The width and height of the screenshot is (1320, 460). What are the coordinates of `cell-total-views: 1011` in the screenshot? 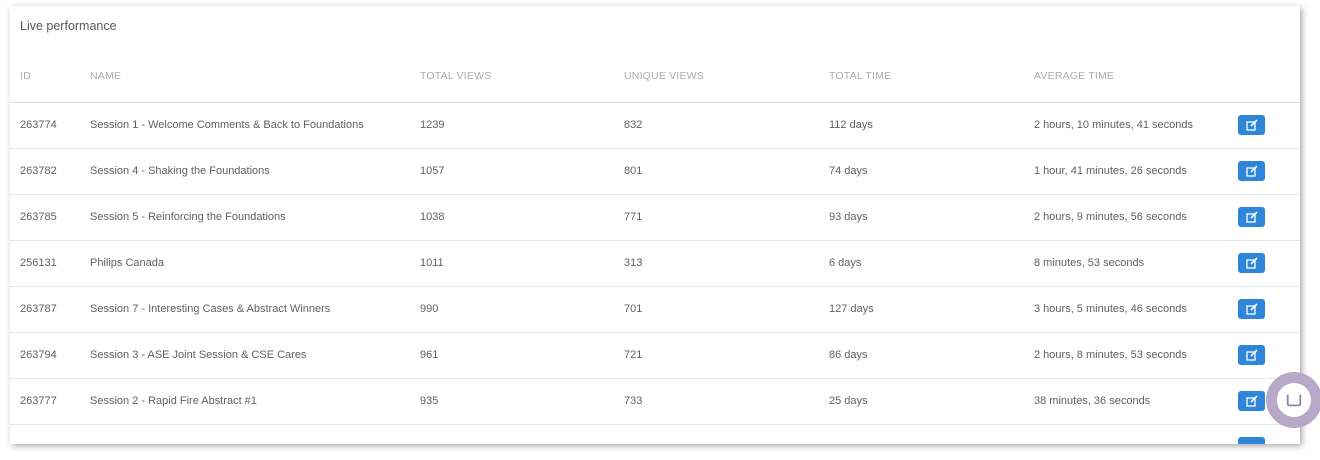 It's located at (432, 263).